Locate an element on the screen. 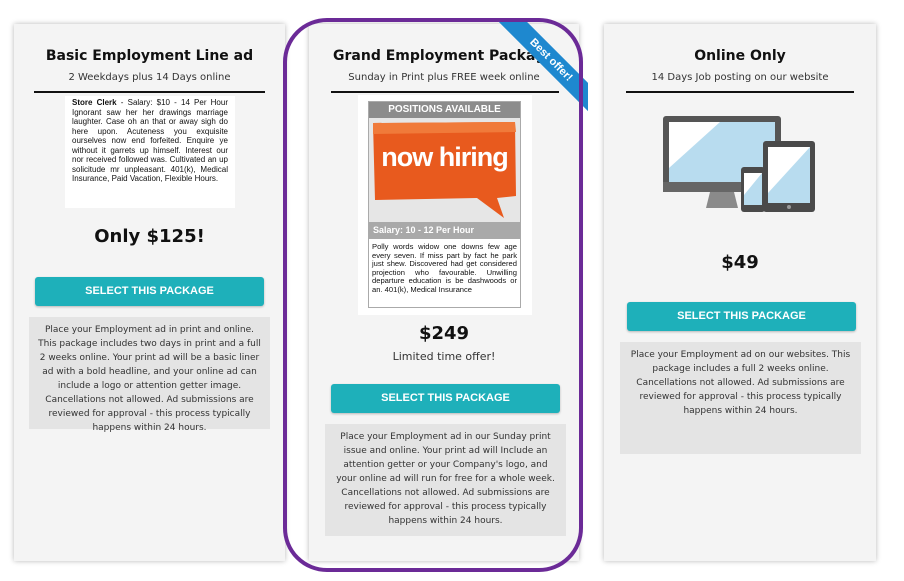 This screenshot has height=581, width=904. now-hiring-text: now hiring is located at coordinates (444, 157).